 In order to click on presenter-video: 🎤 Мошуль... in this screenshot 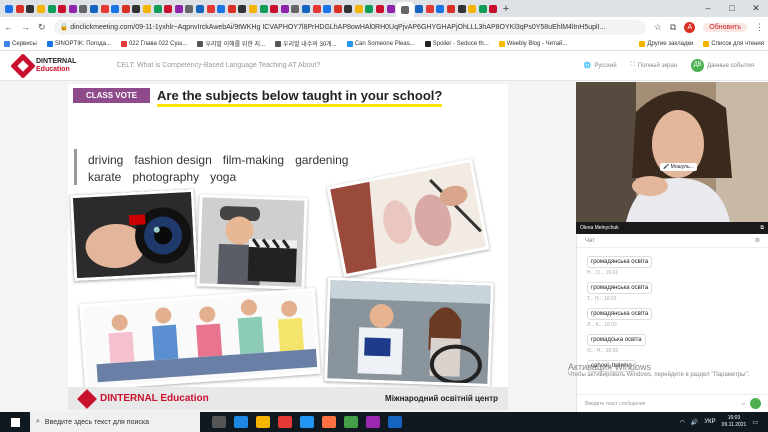, I will do `click(672, 152)`.